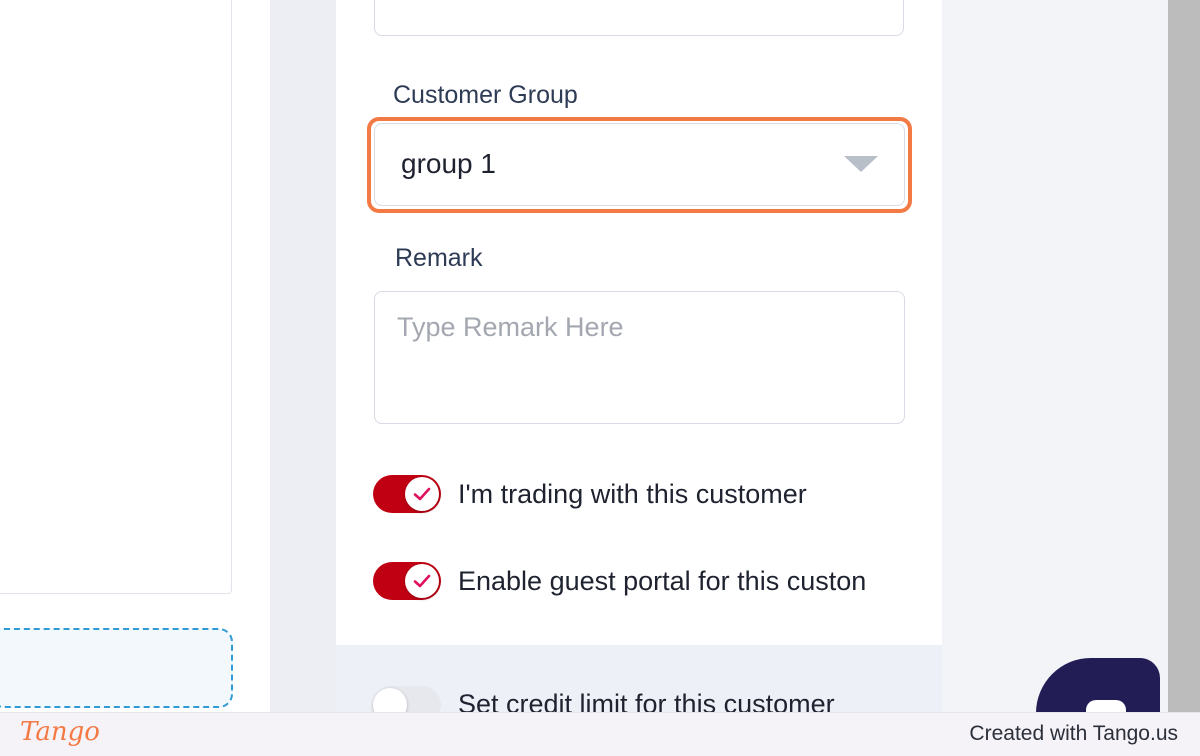 This screenshot has height=756, width=1200. Describe the element at coordinates (639, 684) in the screenshot. I see `credit-limit-section: Set credit limit for this customer` at that location.